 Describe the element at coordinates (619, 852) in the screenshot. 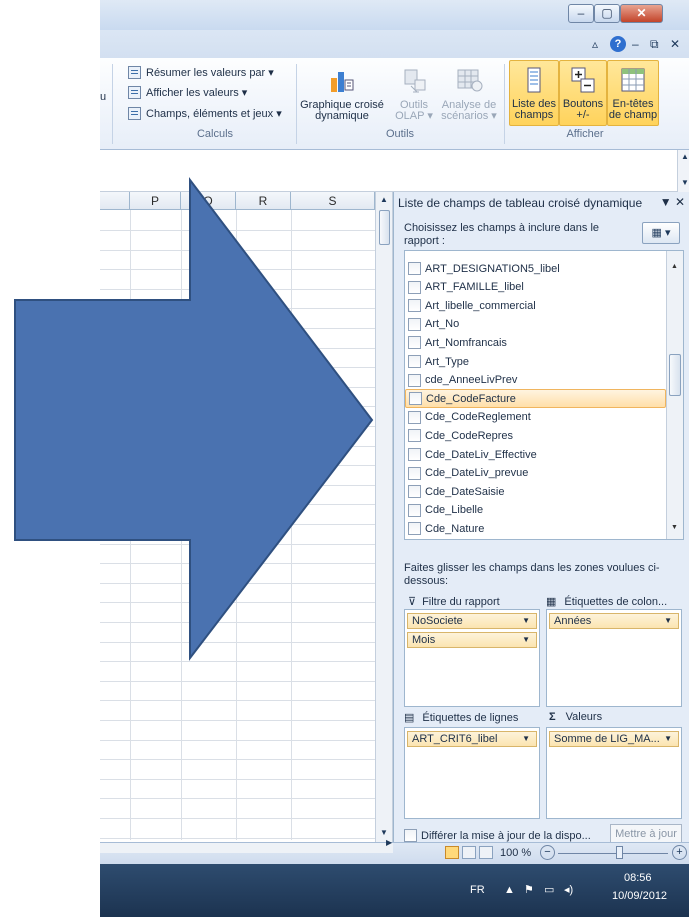

I see `zoom-slider-thumb` at that location.